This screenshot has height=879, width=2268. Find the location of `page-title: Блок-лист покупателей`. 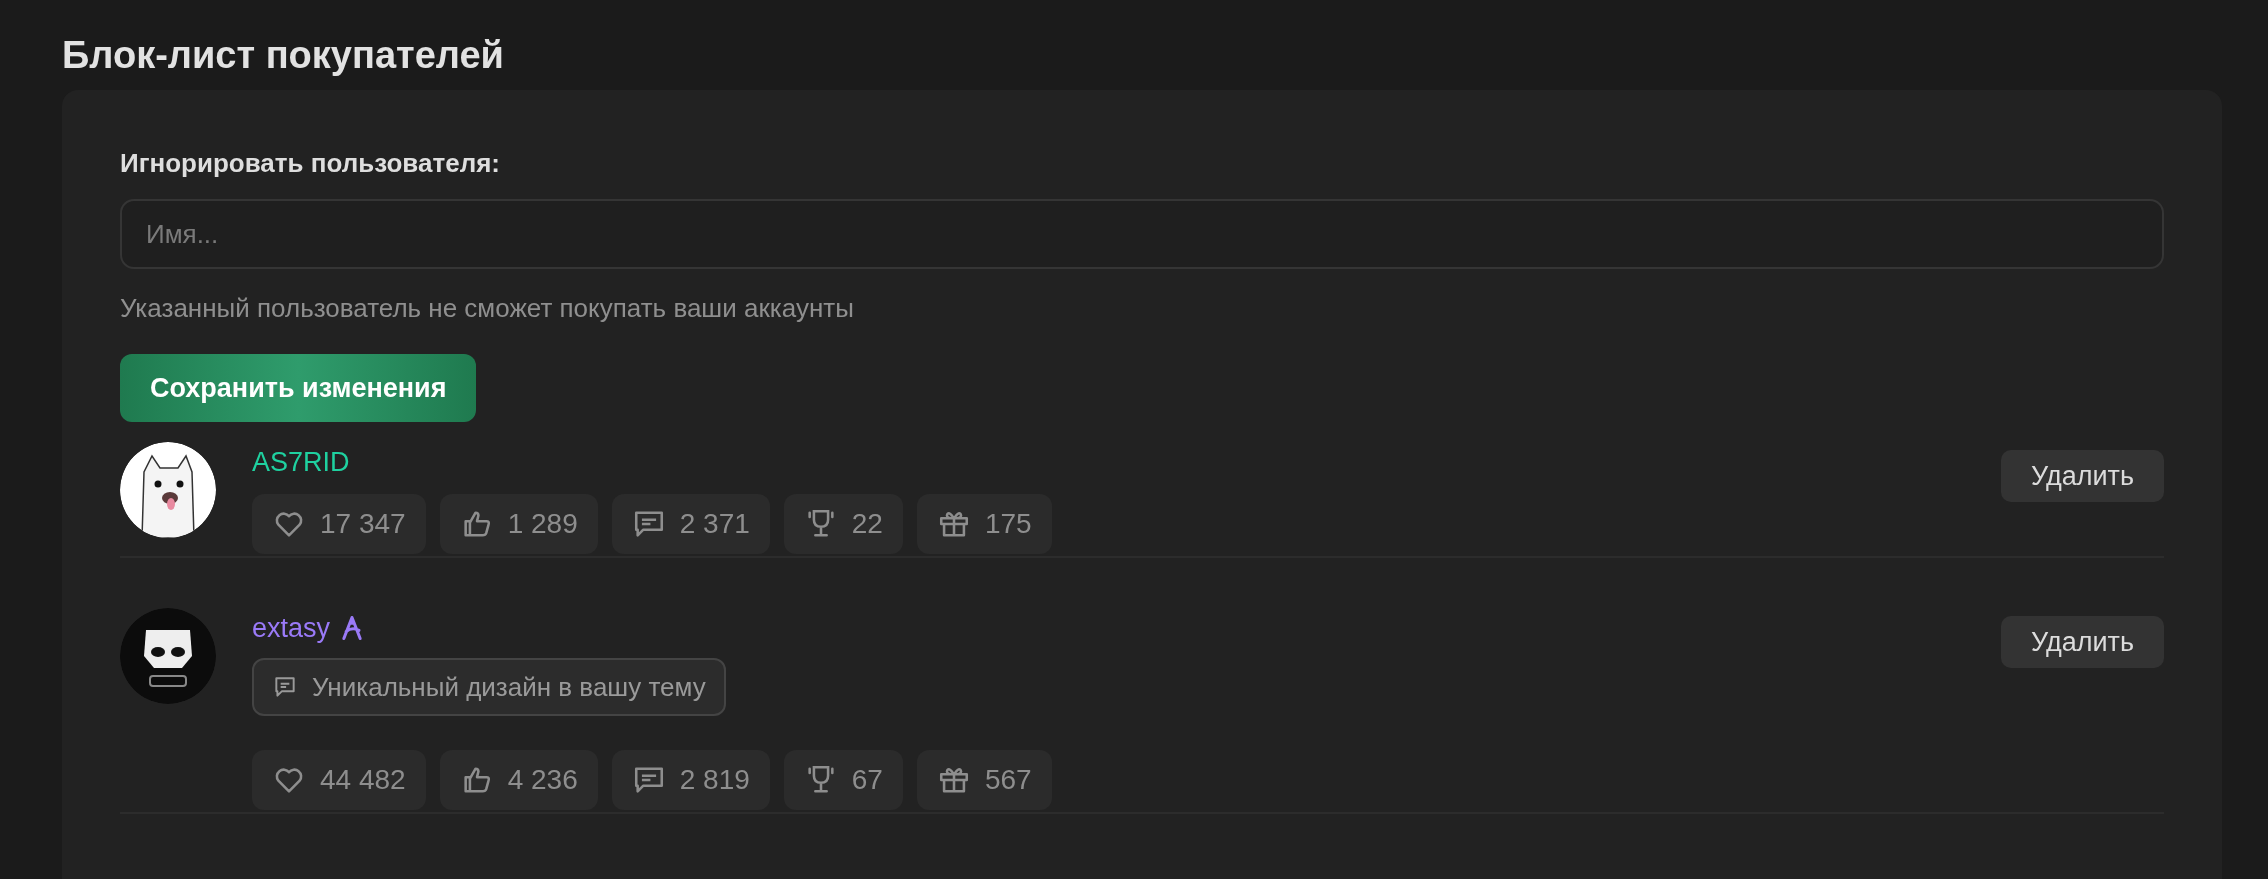

page-title: Блок-лист покупателей is located at coordinates (283, 55).